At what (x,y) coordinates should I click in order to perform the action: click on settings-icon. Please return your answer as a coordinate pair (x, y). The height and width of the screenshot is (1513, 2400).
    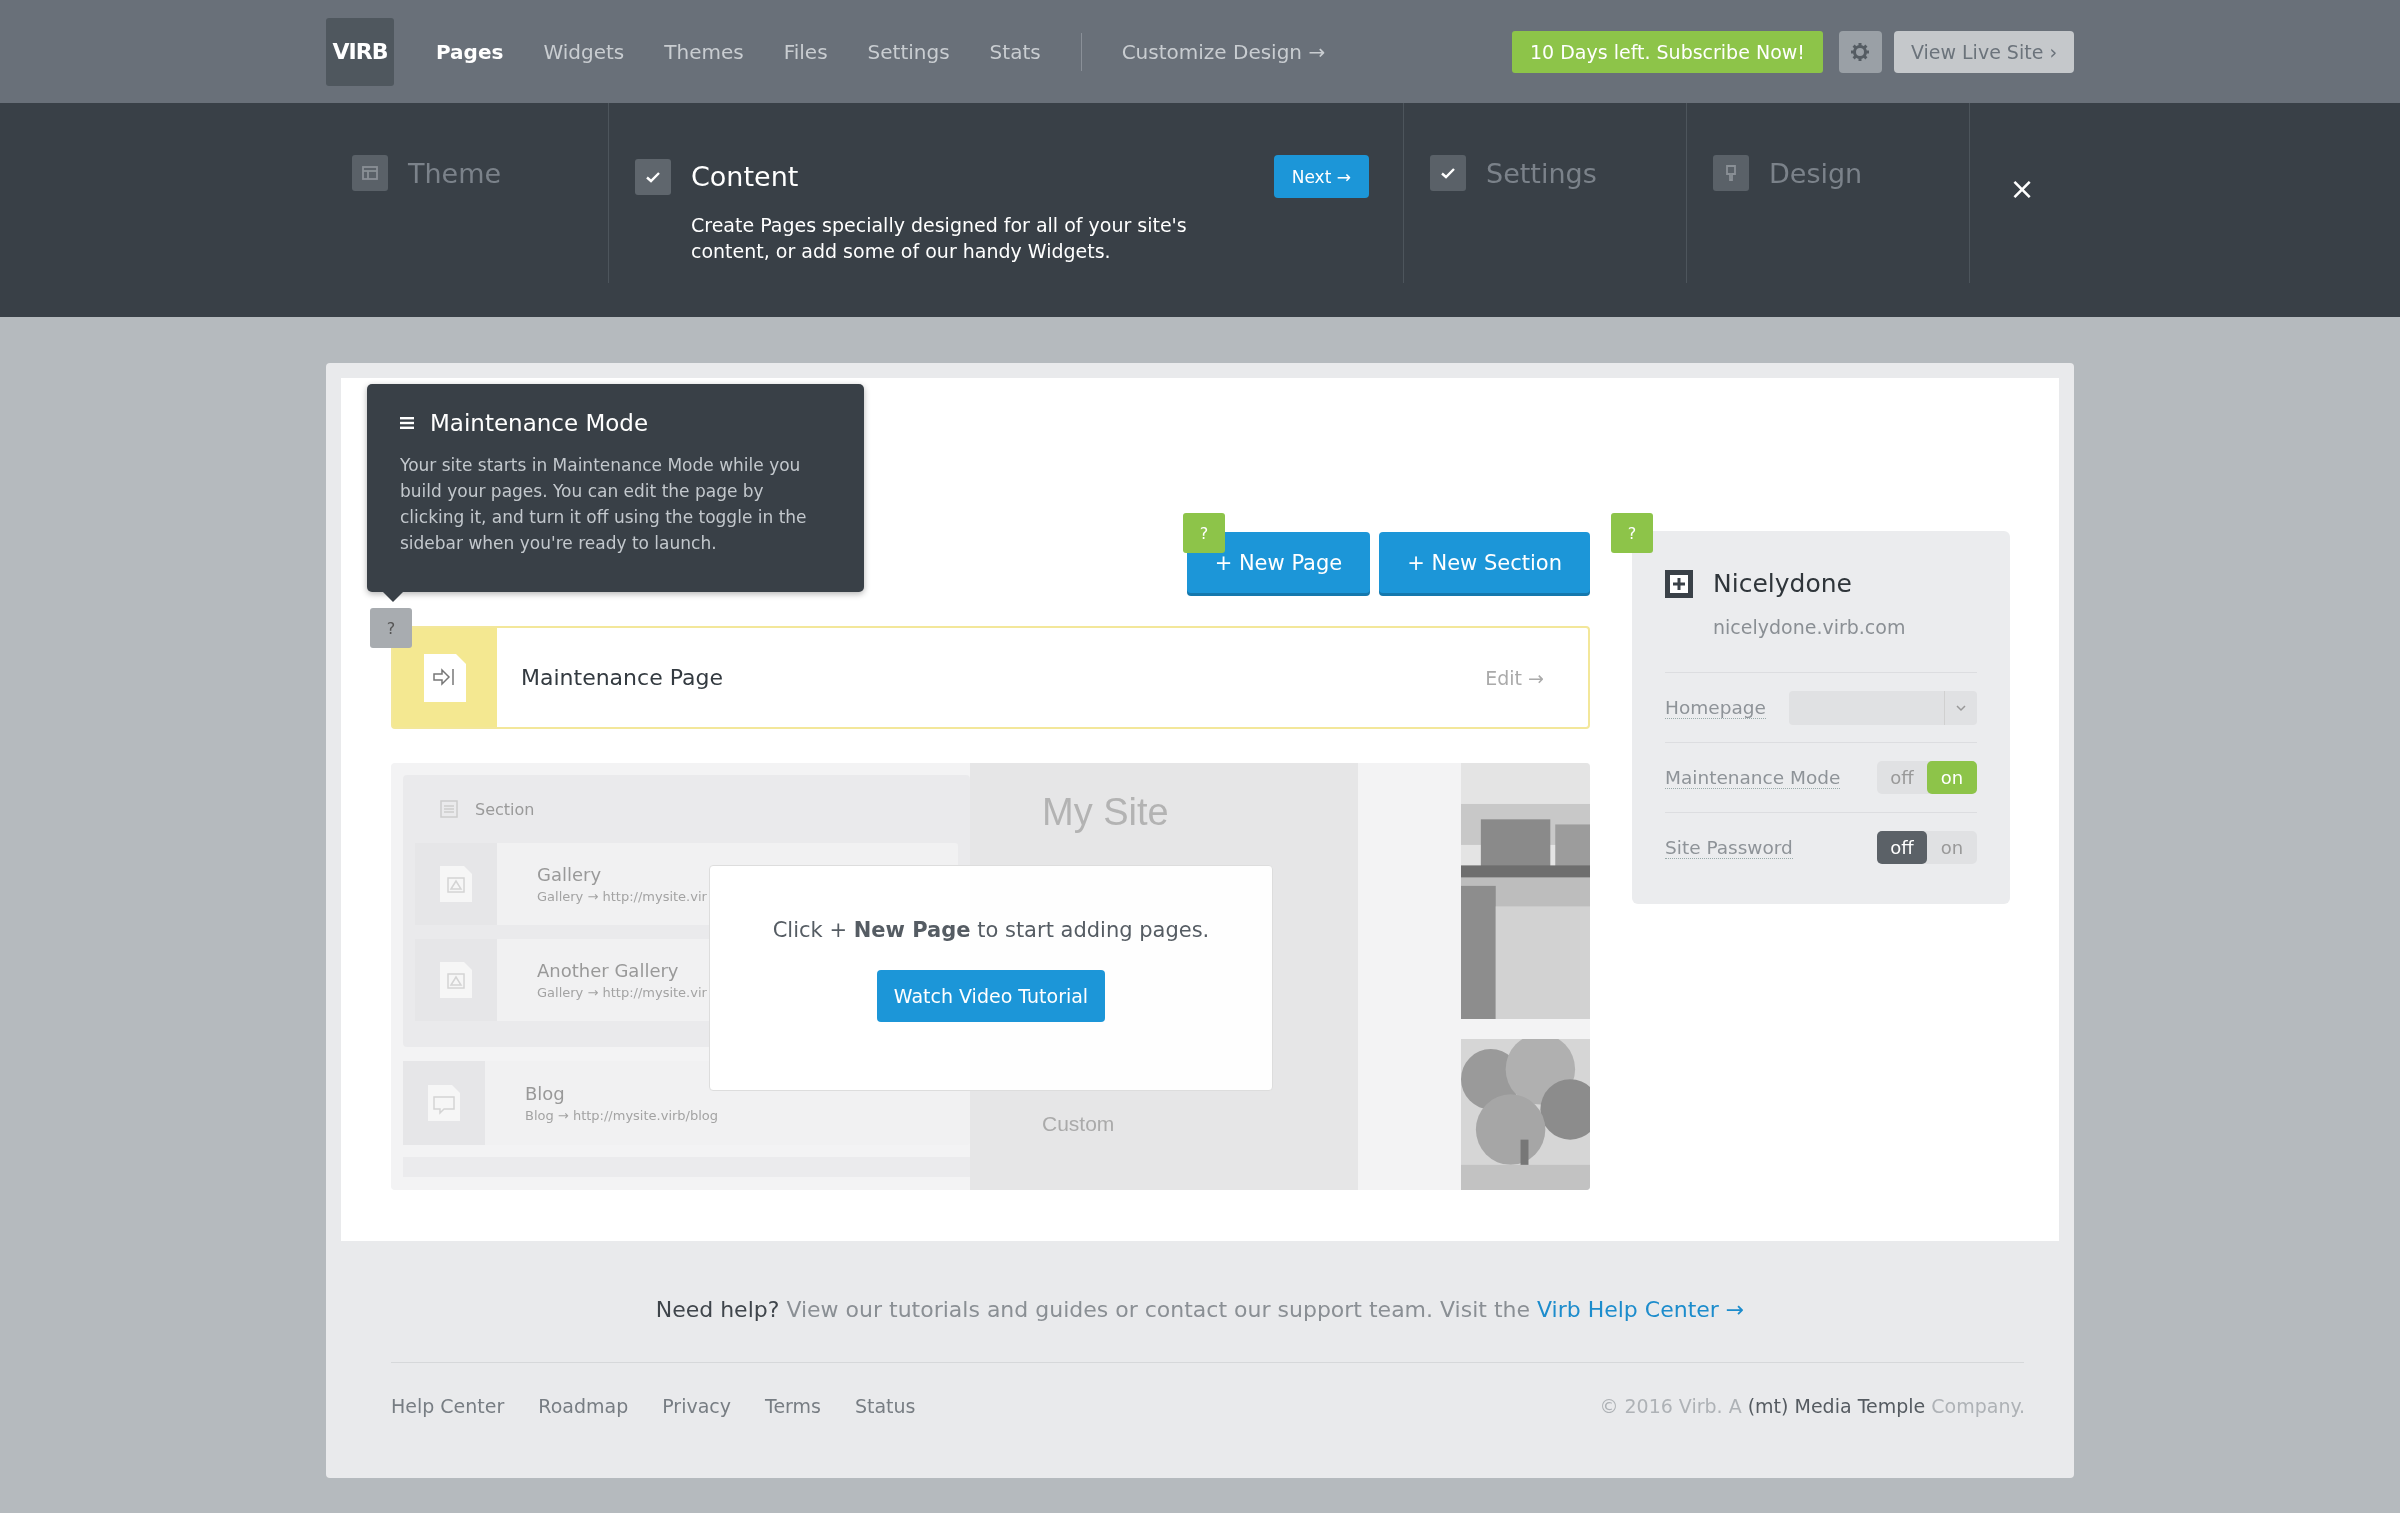
    Looking at the image, I should click on (1860, 51).